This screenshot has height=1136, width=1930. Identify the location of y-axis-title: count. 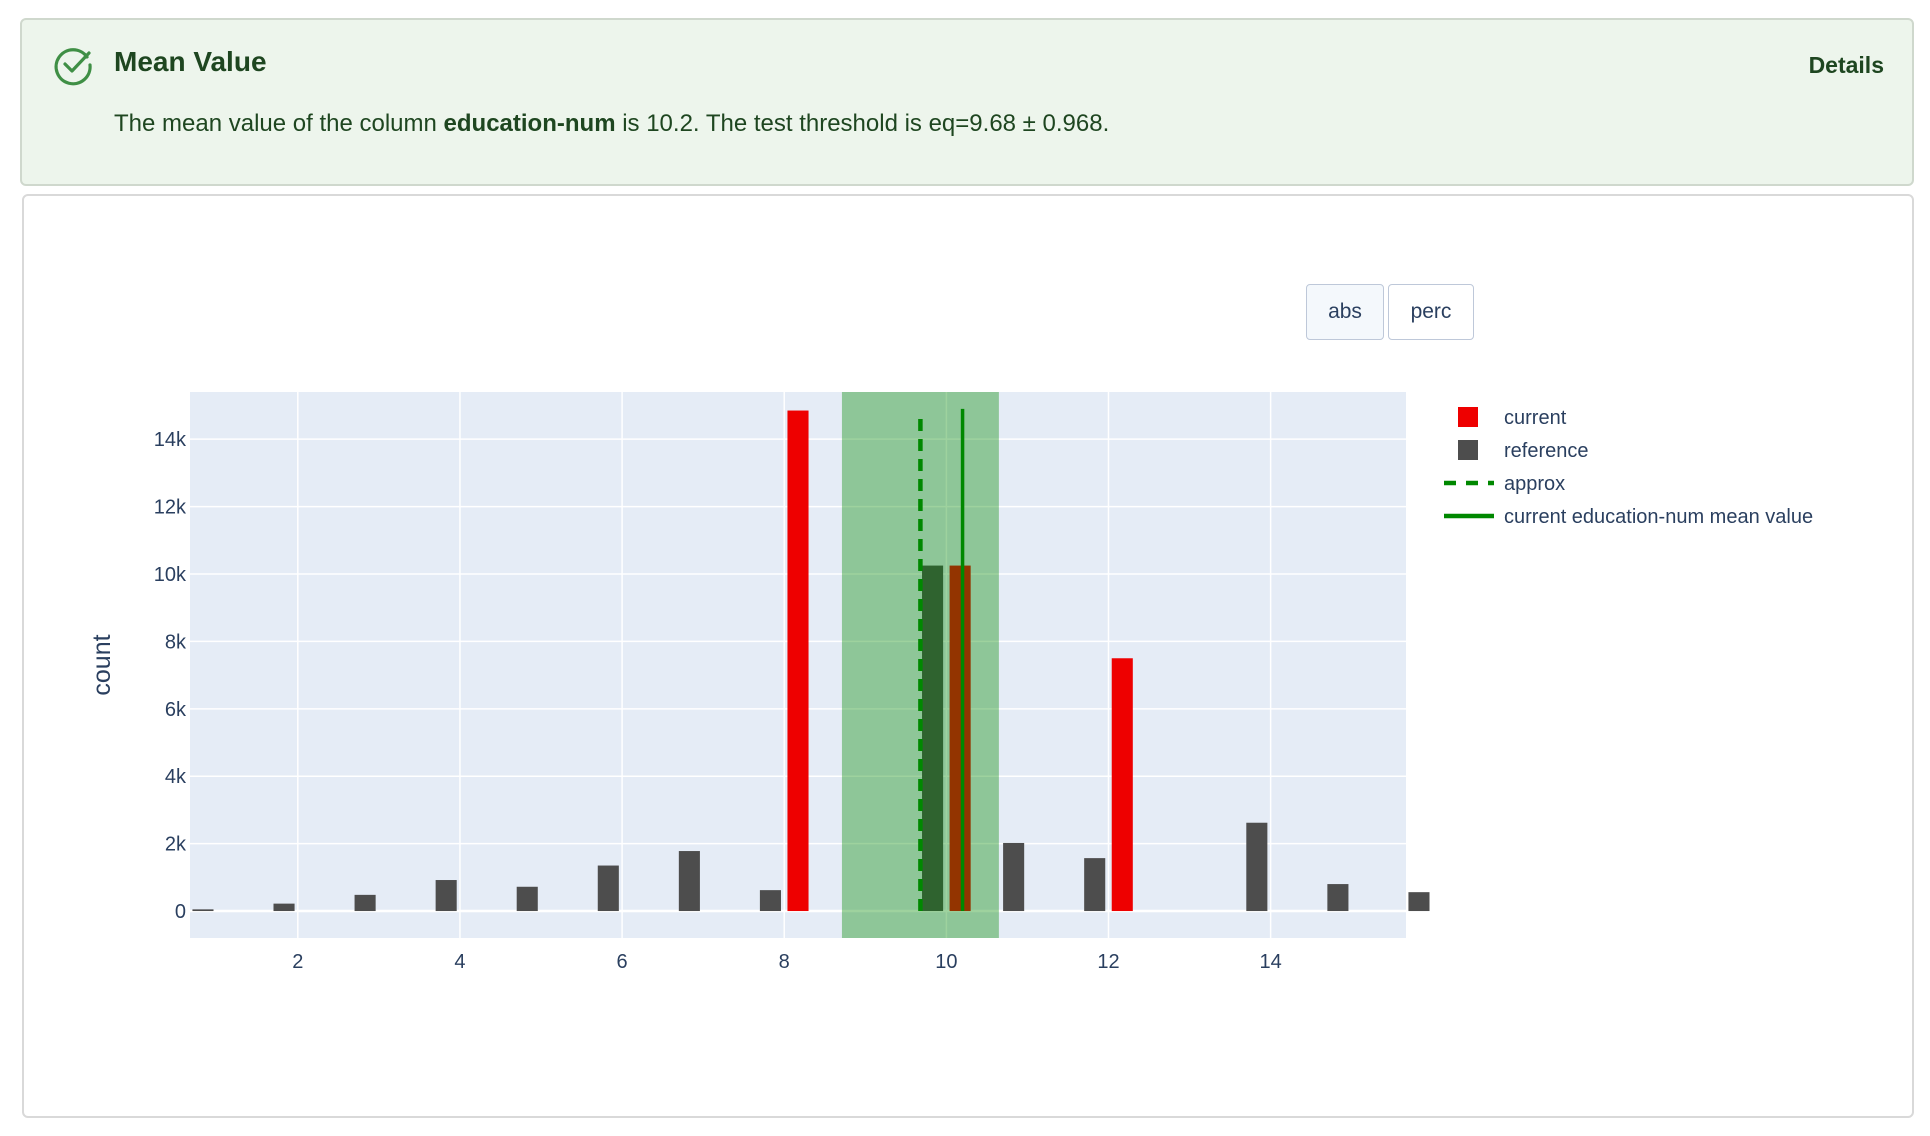
(102, 664).